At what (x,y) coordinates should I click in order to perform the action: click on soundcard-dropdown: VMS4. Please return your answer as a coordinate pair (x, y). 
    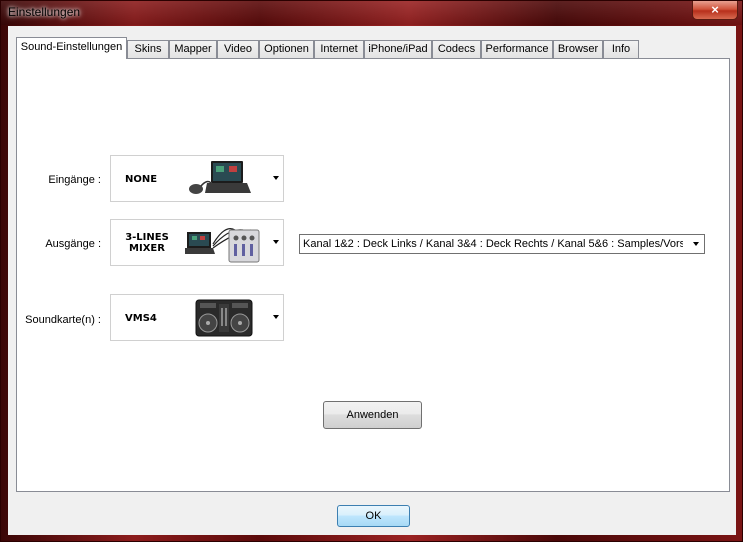
    Looking at the image, I should click on (197, 317).